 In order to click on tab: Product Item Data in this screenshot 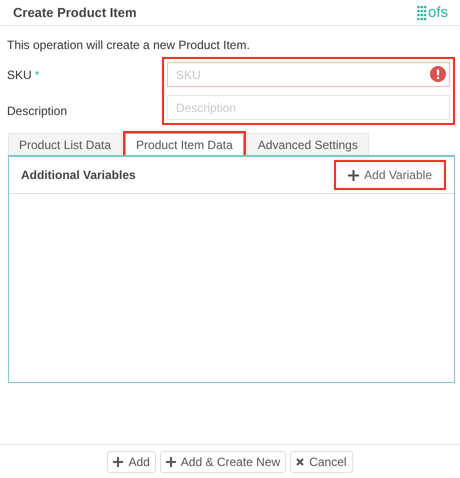, I will do `click(184, 144)`.